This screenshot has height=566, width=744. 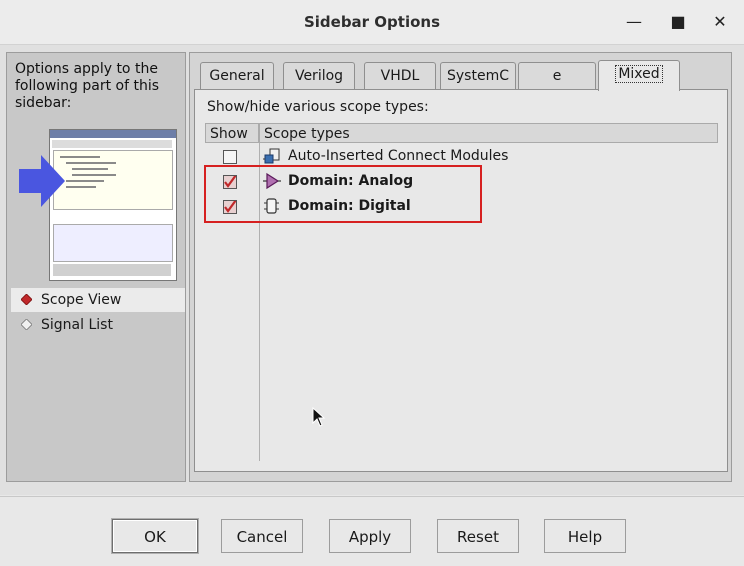 I want to click on tab-label: VHDL, so click(x=400, y=76).